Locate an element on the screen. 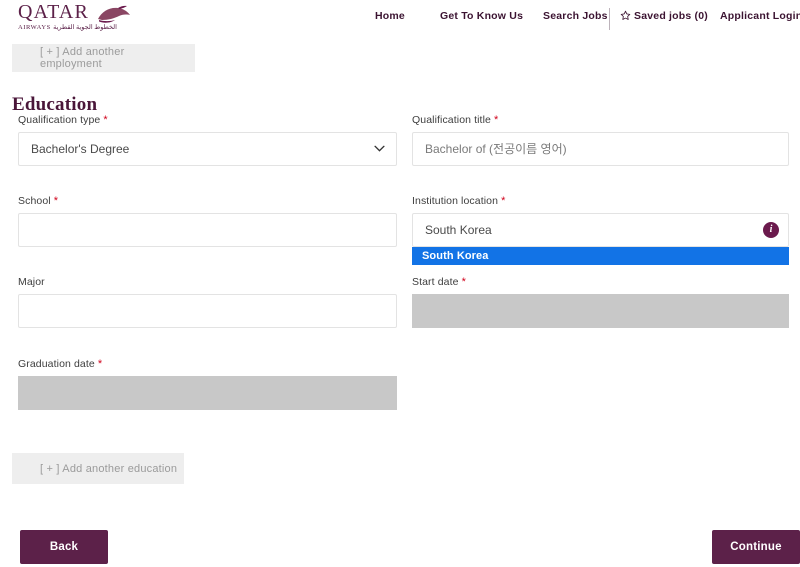 The height and width of the screenshot is (567, 800). nav-get-to-know-us: Get To Know Us is located at coordinates (481, 16).